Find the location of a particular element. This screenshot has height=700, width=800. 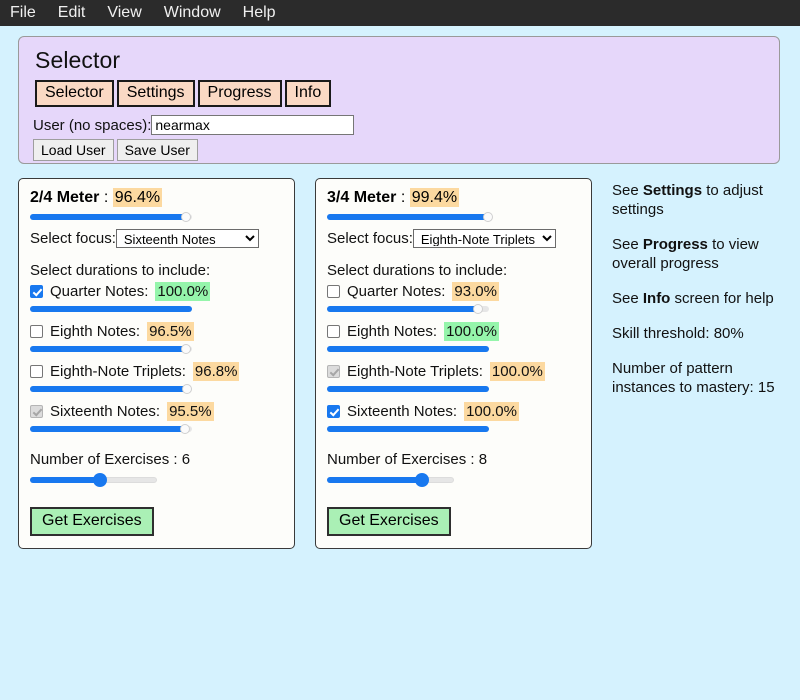

duration-row: Sixteenth Notes: 95.5% is located at coordinates (156, 411).